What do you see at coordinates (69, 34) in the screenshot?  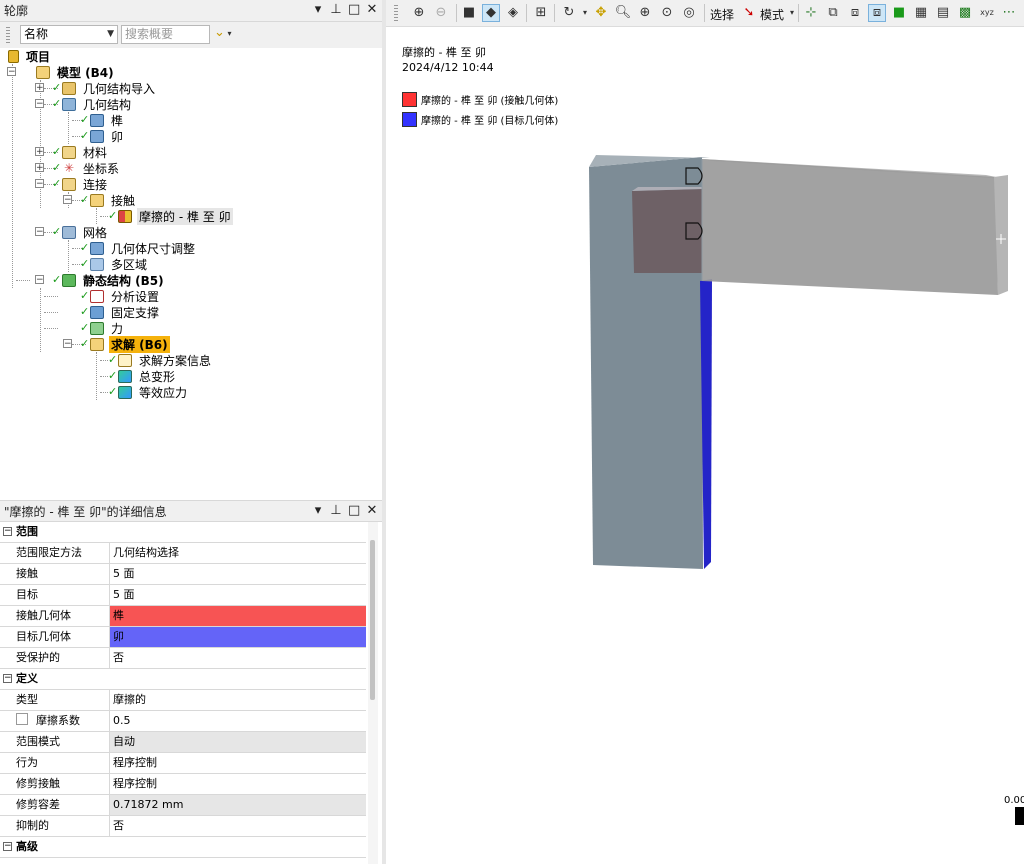 I see `filter-type-select: 名称 ▼` at bounding box center [69, 34].